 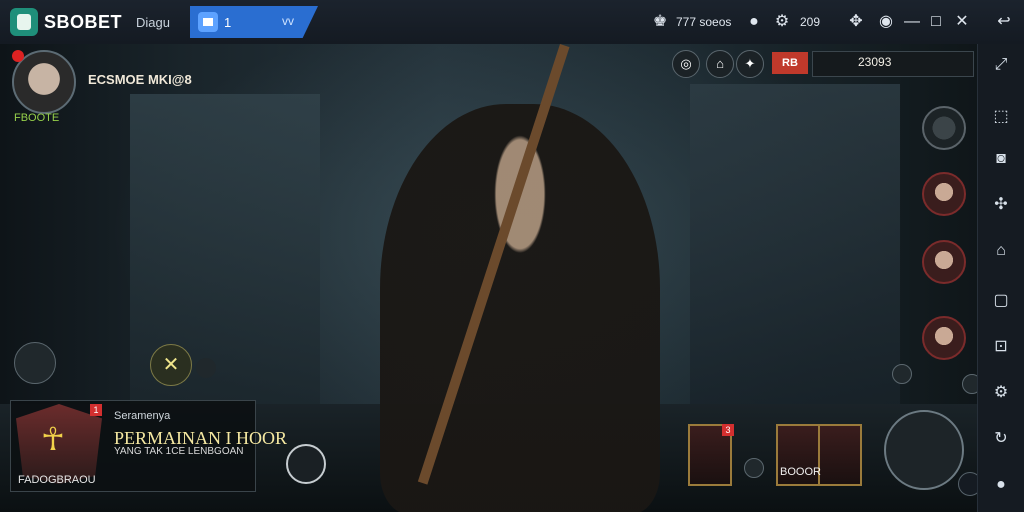 What do you see at coordinates (142, 416) in the screenshot?
I see `mission-subtitle: Seramenya` at bounding box center [142, 416].